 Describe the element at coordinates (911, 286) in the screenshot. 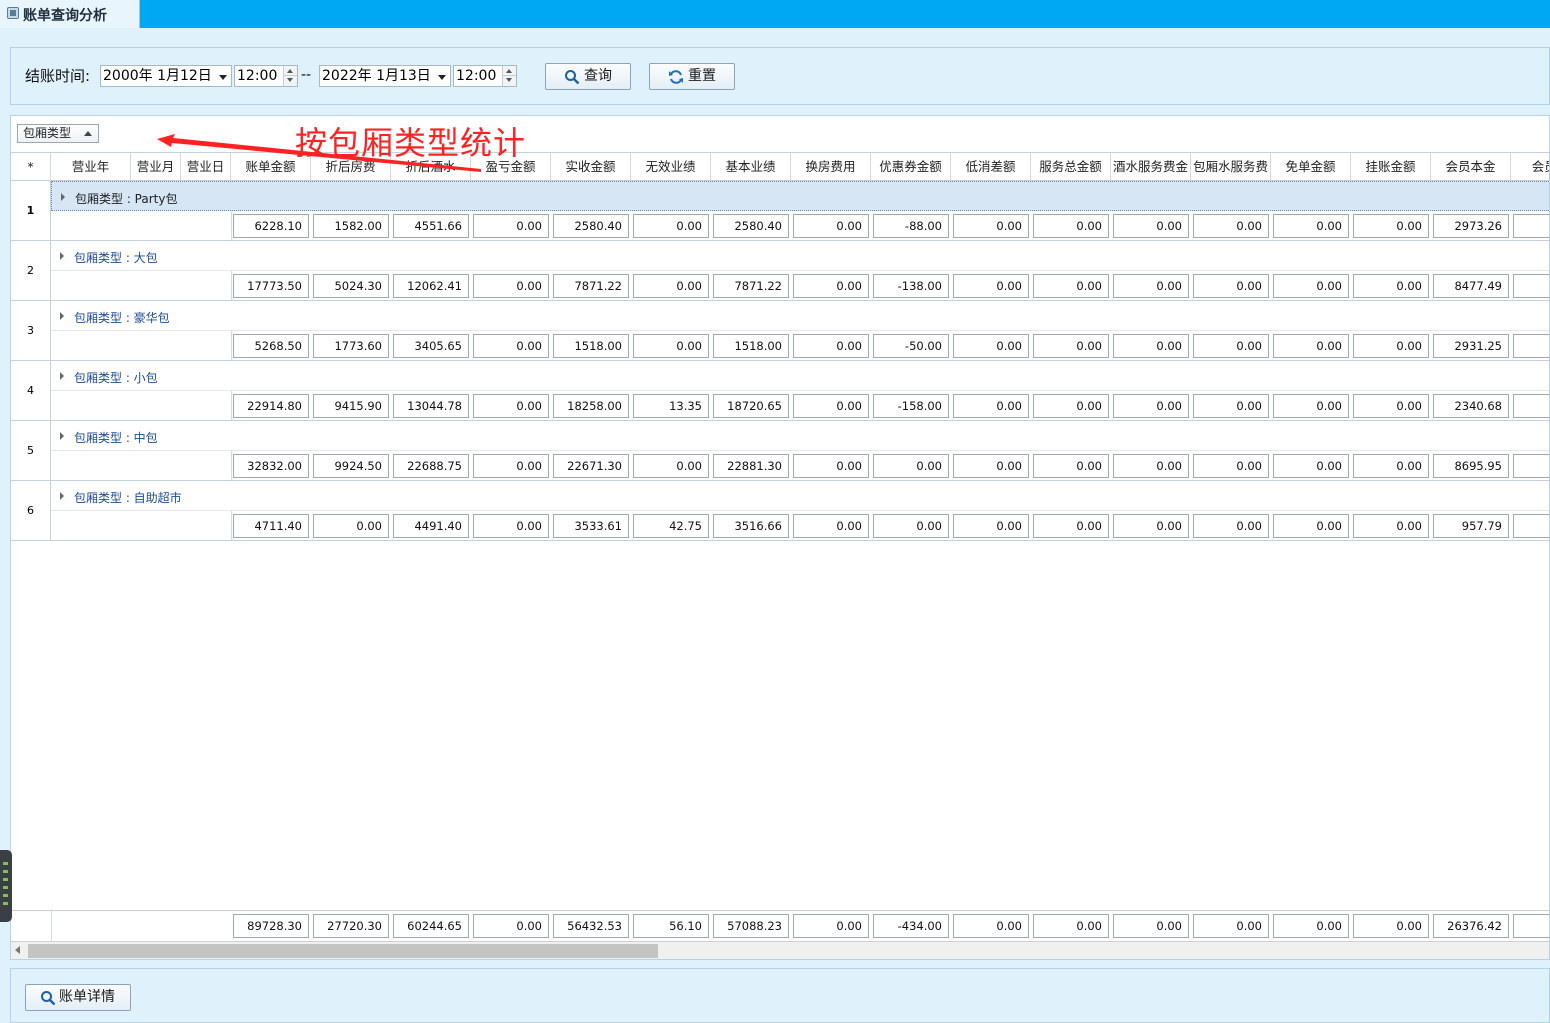

I see `summary-cell: -138.00` at that location.